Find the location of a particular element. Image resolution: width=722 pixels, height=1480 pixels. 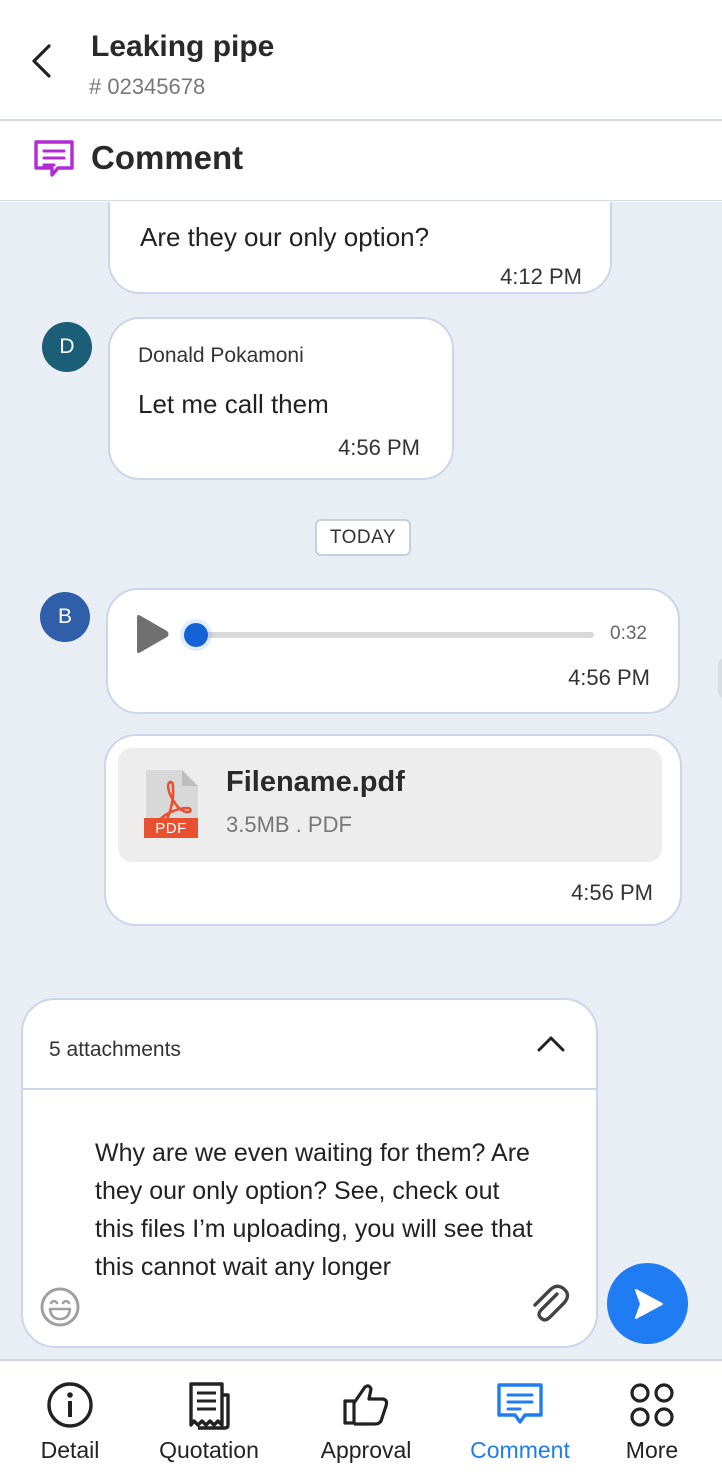

bottom-navigation: Detail Quotation Approval Comment More is located at coordinates (361, 1419).